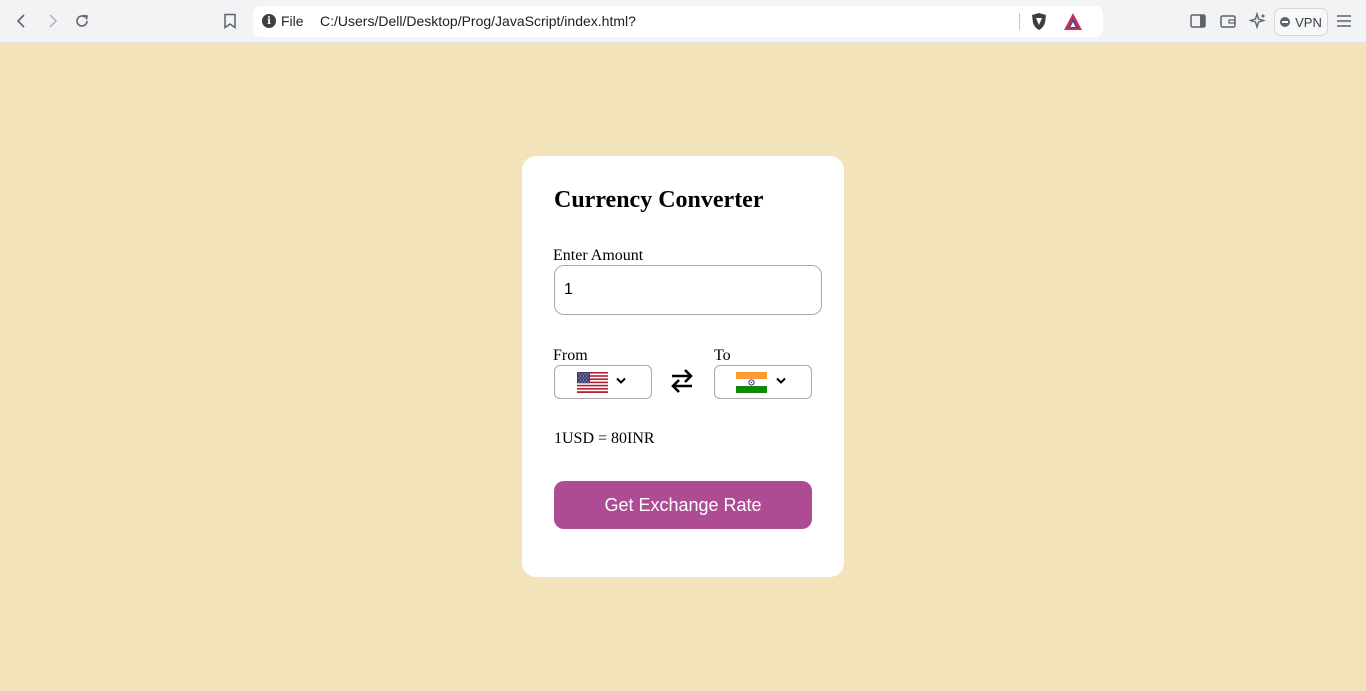  Describe the element at coordinates (570, 355) in the screenshot. I see `from-label: From` at that location.